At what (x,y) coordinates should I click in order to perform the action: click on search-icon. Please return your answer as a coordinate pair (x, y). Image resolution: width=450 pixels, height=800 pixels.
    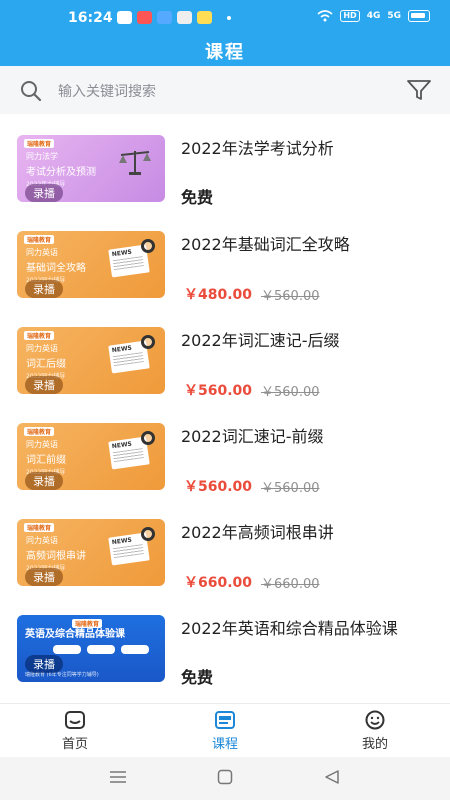
    Looking at the image, I should click on (31, 91).